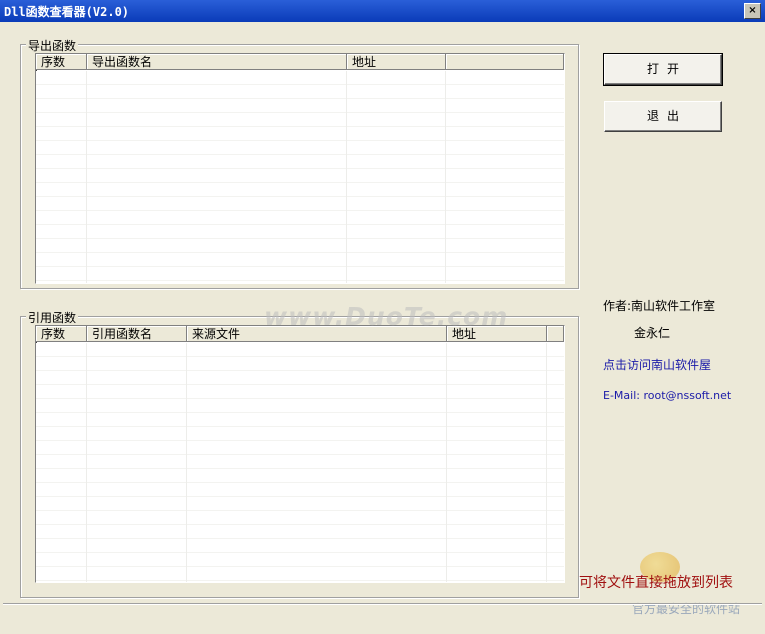 The width and height of the screenshot is (765, 634). Describe the element at coordinates (52, 317) in the screenshot. I see `import-functions-group-label: 引用函数` at that location.